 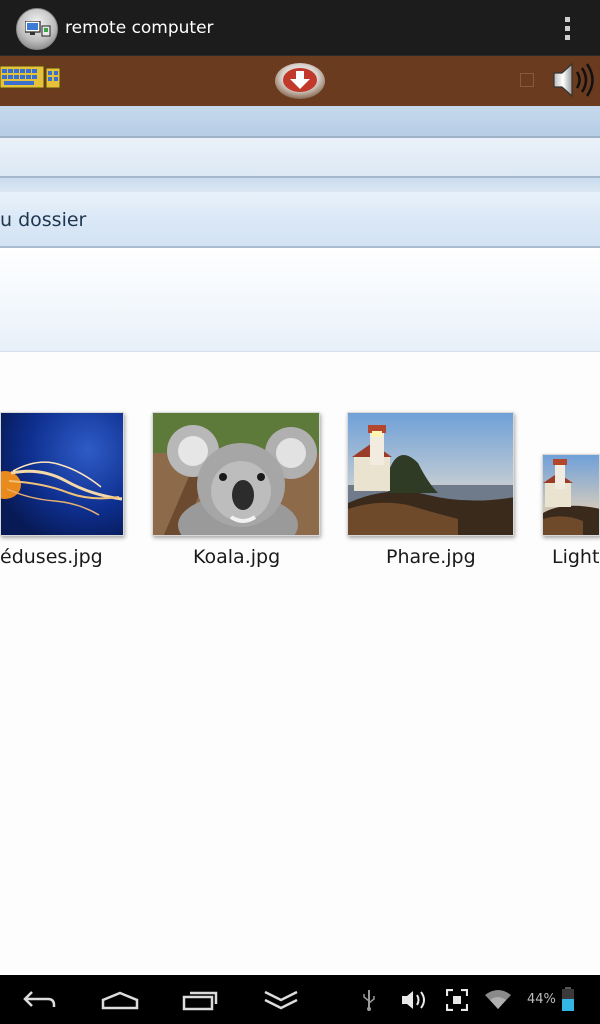 What do you see at coordinates (369, 1002) in the screenshot?
I see `usb-icon` at bounding box center [369, 1002].